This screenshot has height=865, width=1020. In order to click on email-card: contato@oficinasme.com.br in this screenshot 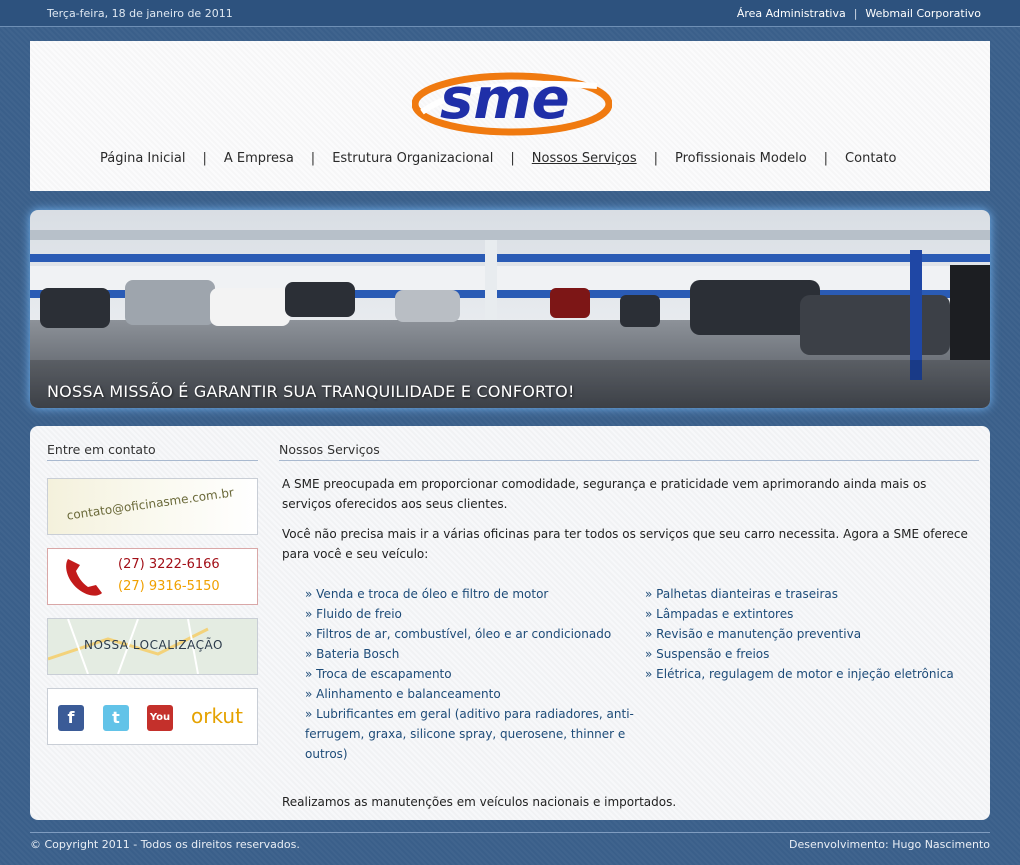, I will do `click(152, 506)`.